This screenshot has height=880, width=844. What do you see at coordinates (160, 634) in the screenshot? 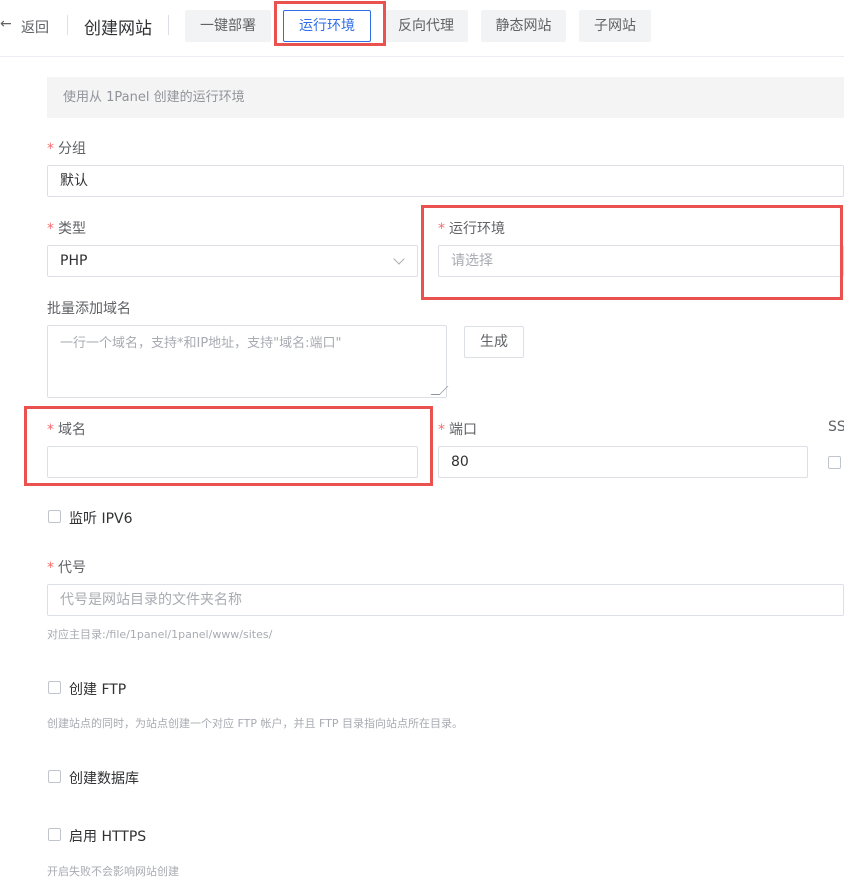
I see `alias-hint: 对应主目录:/file/1panel/1panel/www/sites/` at bounding box center [160, 634].